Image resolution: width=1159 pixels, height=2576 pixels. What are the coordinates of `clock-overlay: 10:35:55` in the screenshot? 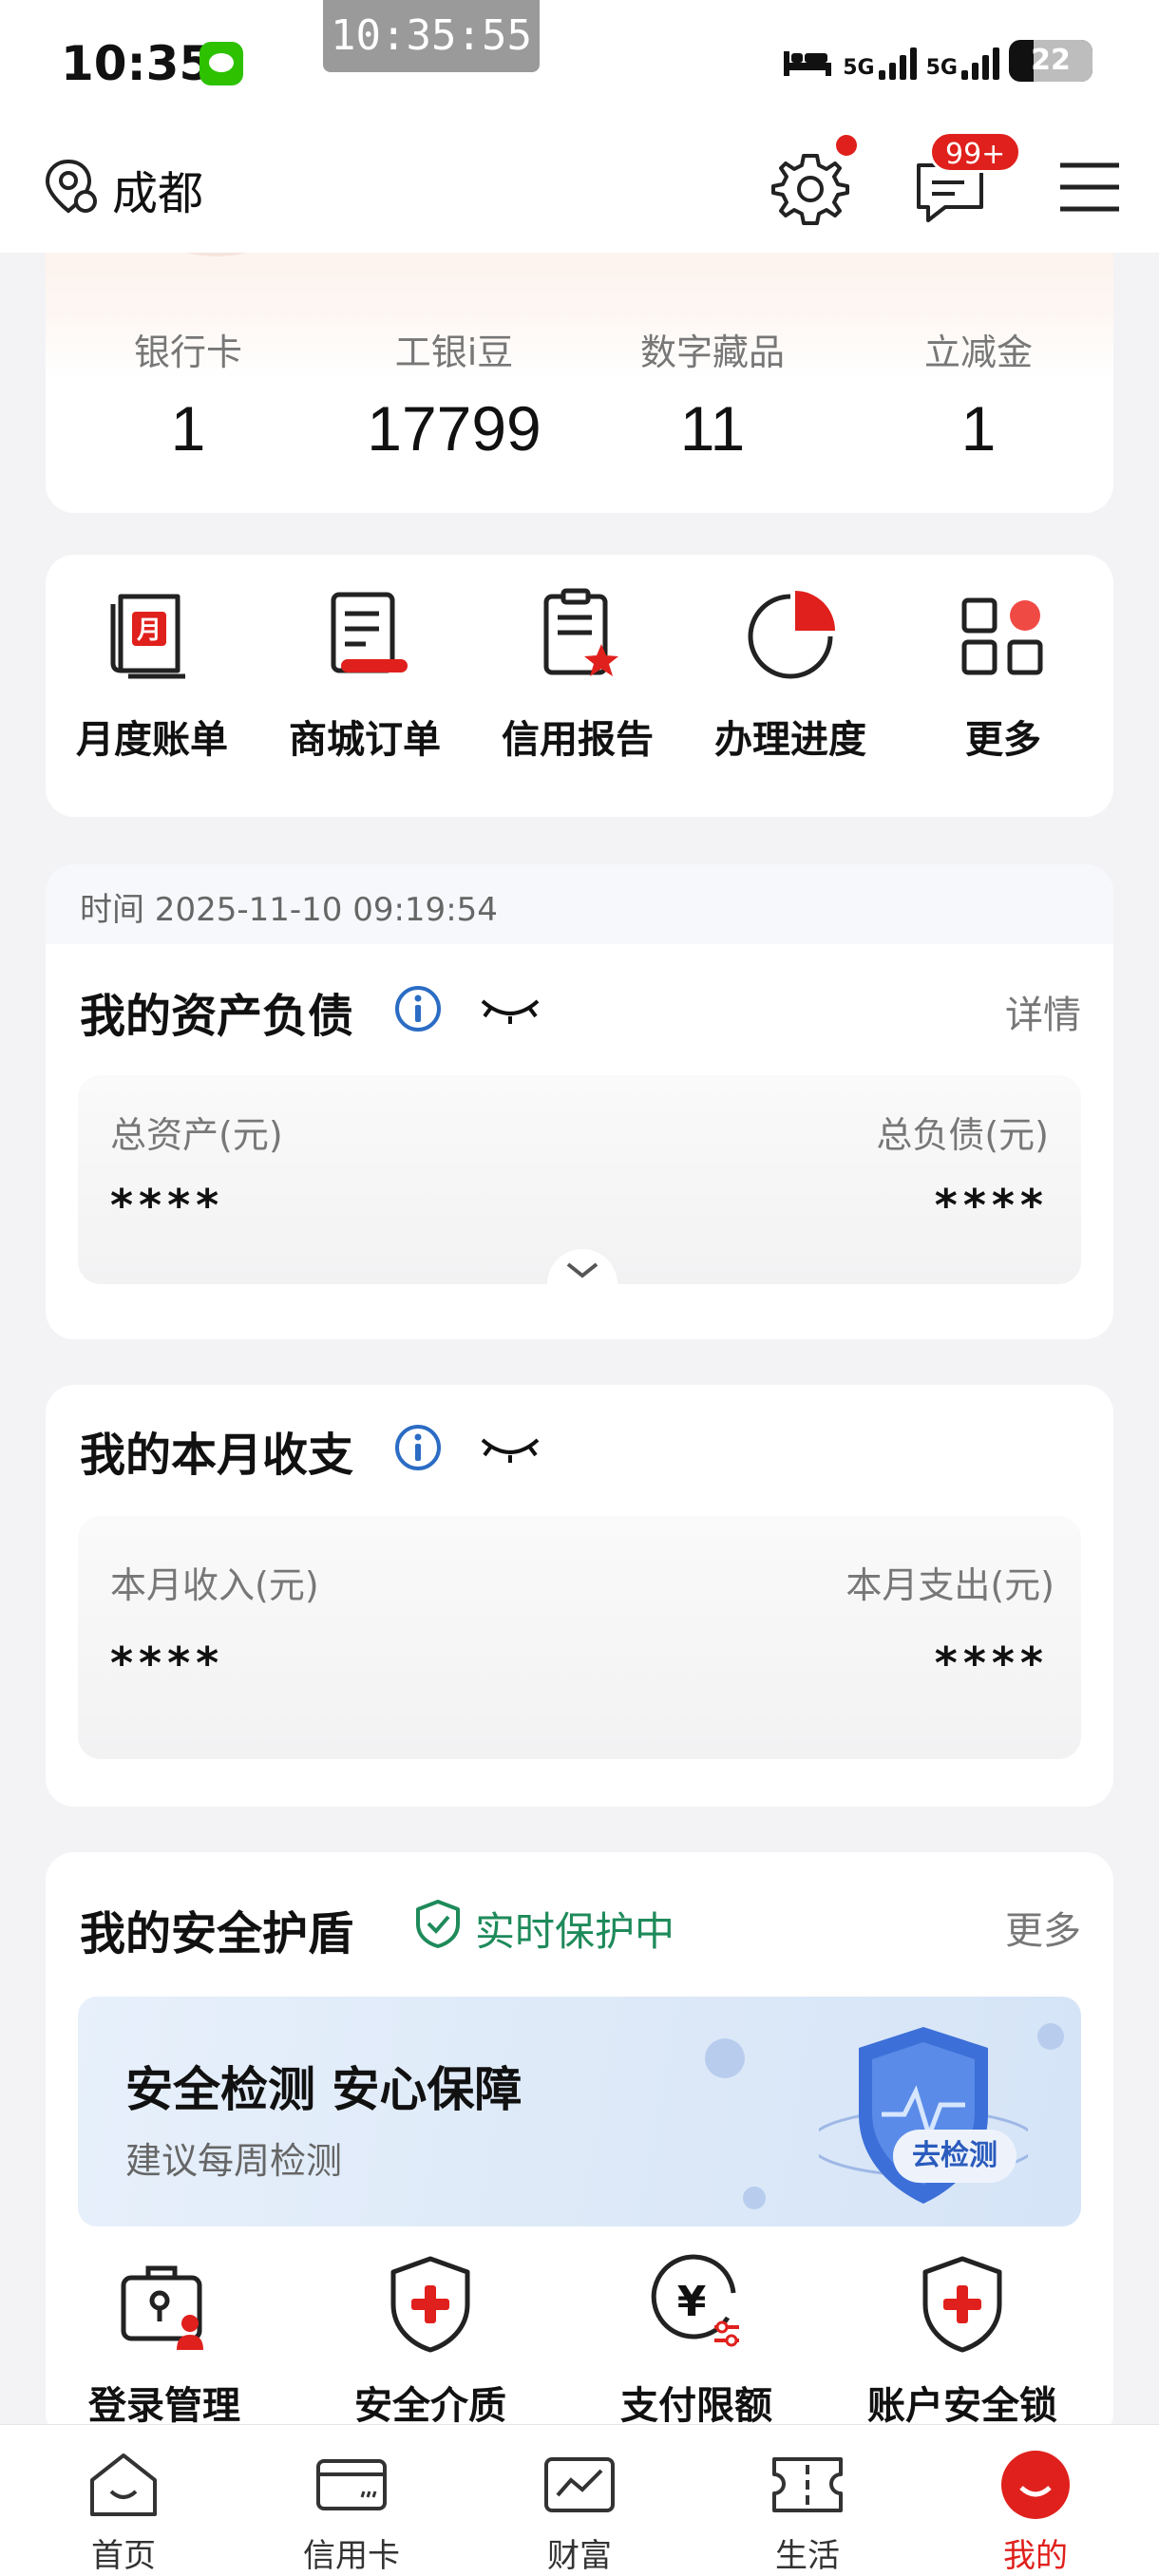 It's located at (431, 36).